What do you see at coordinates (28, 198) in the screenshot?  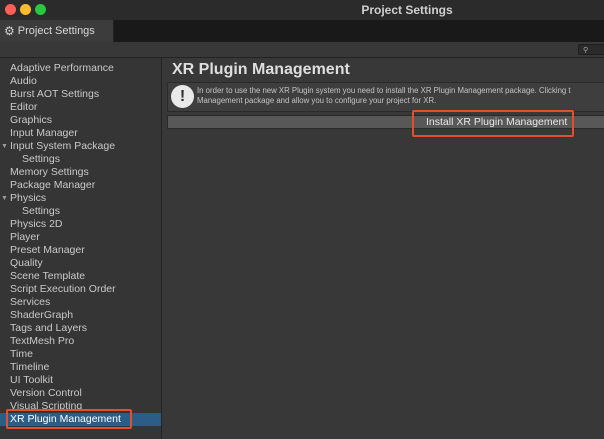 I see `sidebar-item-label: Physics` at bounding box center [28, 198].